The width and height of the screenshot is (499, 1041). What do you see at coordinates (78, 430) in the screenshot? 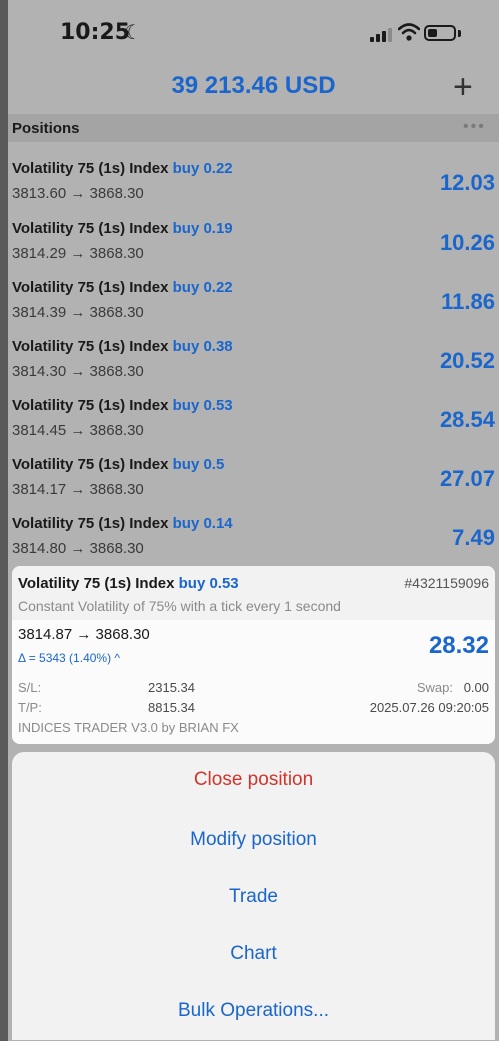
I see `position-prices: 3814.45 → 3868.30` at bounding box center [78, 430].